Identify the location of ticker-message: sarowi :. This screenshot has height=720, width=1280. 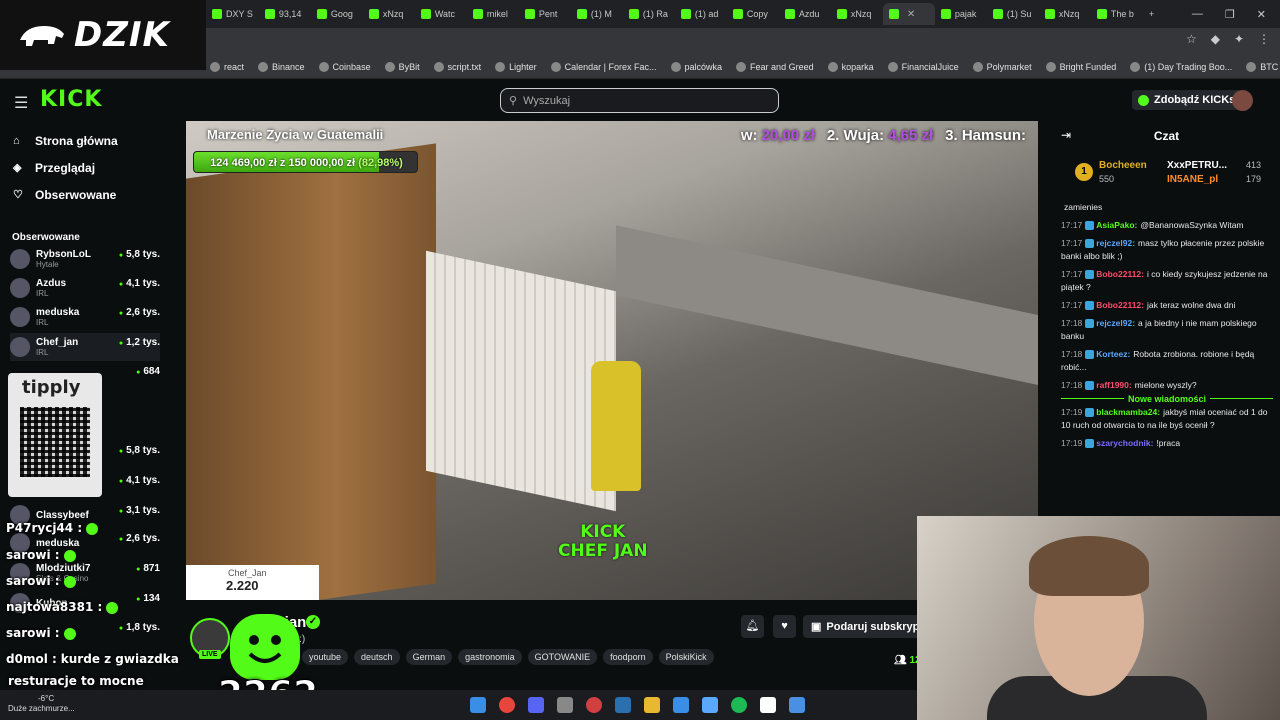
(43, 581).